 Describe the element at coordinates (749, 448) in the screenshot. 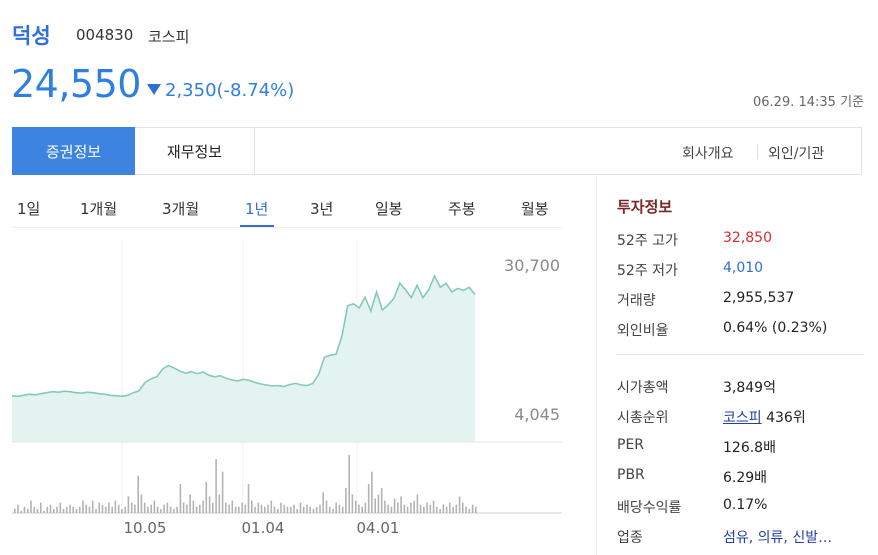

I see `value-per: 126.8배` at that location.